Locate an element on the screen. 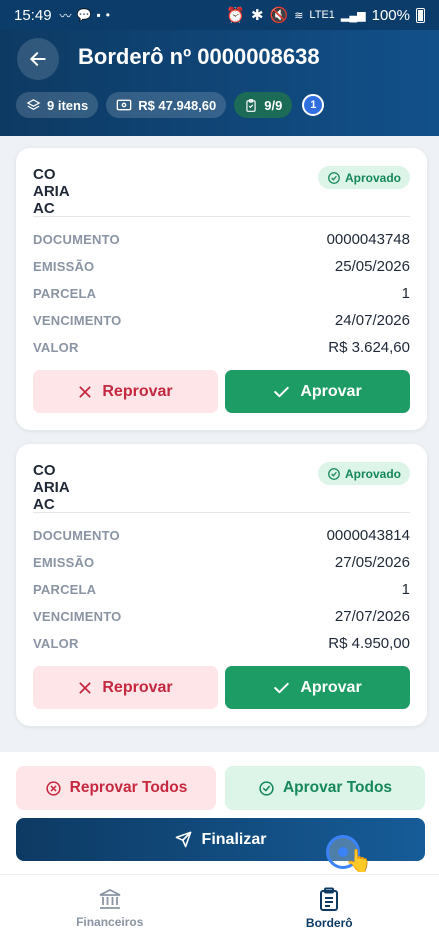 This screenshot has width=439, height=942. progress-chip: 9/9 is located at coordinates (263, 105).